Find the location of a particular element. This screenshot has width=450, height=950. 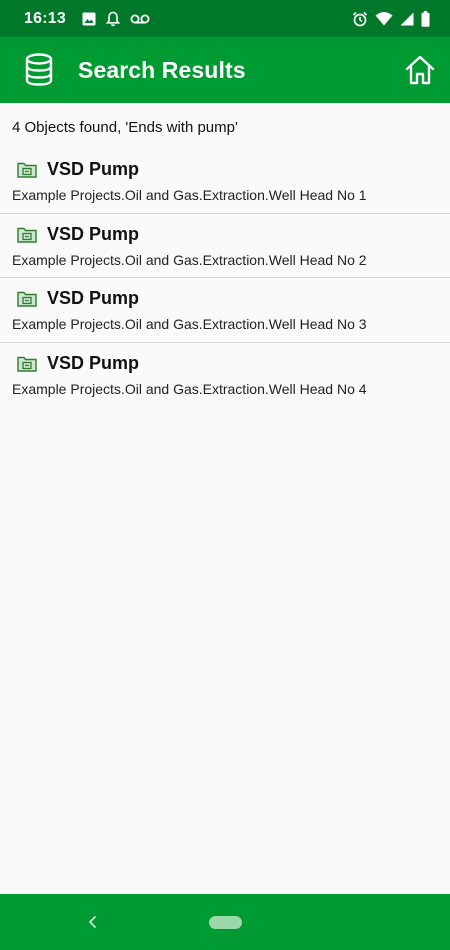

status-time: 16:13 is located at coordinates (45, 18).